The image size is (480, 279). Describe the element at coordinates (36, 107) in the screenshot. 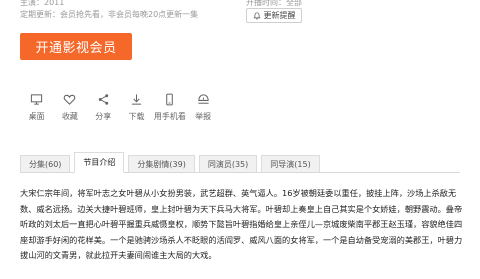

I see `add-to-desktop-button: 桌面` at that location.